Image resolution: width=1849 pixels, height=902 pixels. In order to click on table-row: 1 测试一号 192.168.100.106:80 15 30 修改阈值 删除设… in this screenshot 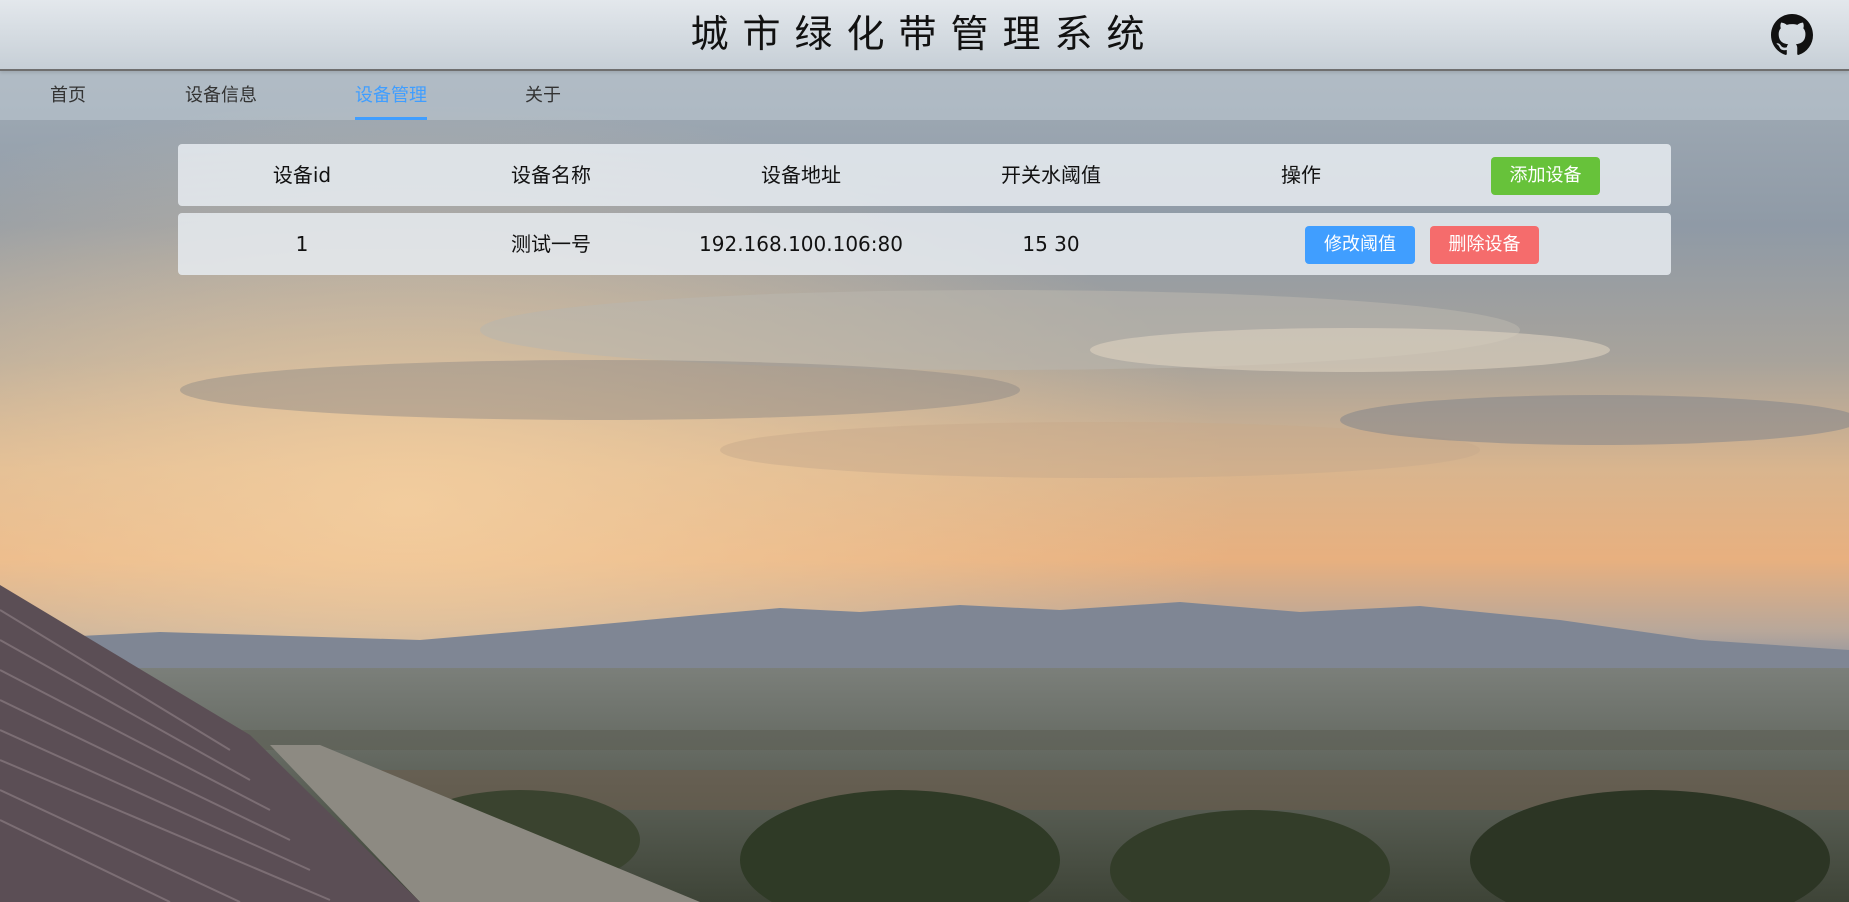, I will do `click(924, 244)`.